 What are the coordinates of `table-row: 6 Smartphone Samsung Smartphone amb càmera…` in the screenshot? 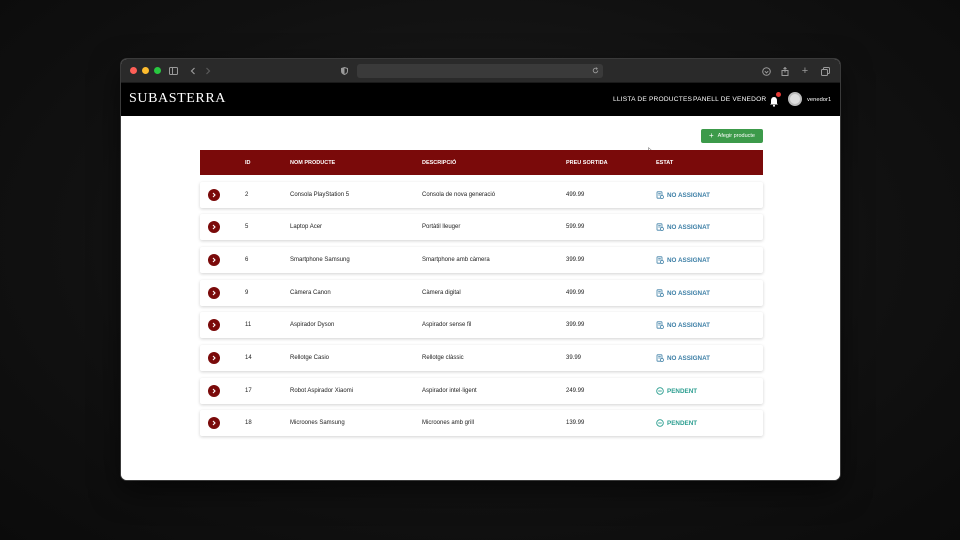 It's located at (481, 260).